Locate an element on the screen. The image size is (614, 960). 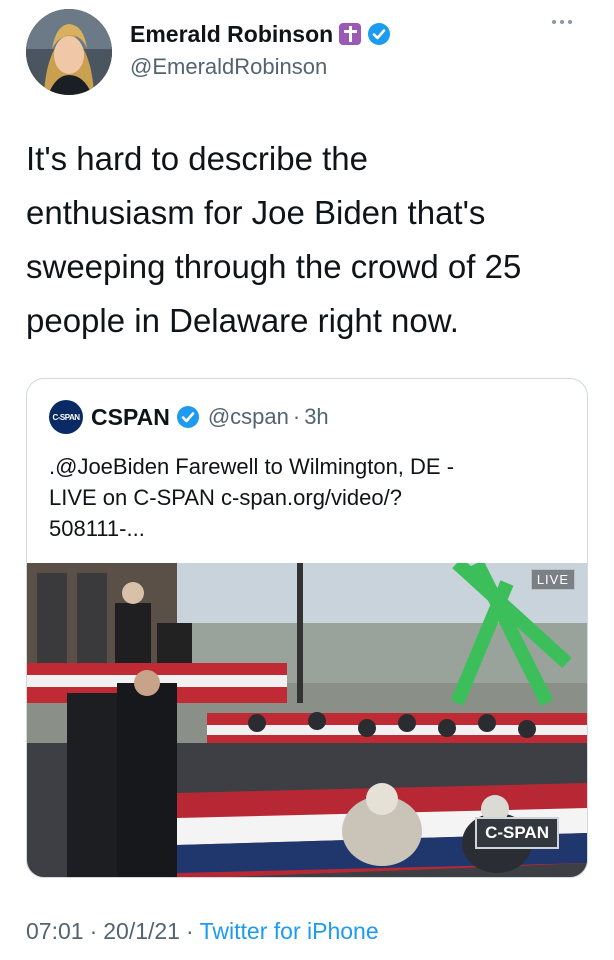
tweet-time: 07:01 is located at coordinates (55, 931).